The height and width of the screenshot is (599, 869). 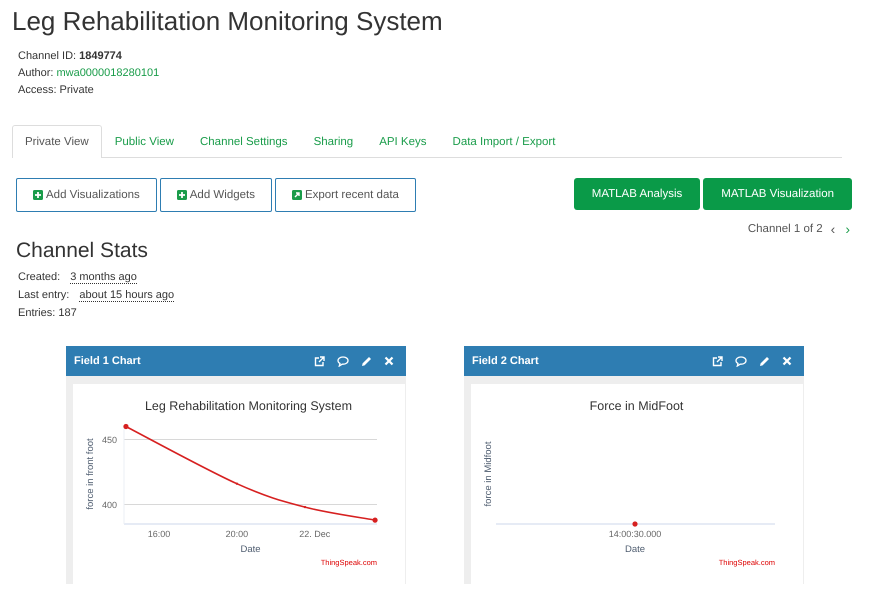 What do you see at coordinates (44, 295) in the screenshot?
I see `stat-label: Last entry:` at bounding box center [44, 295].